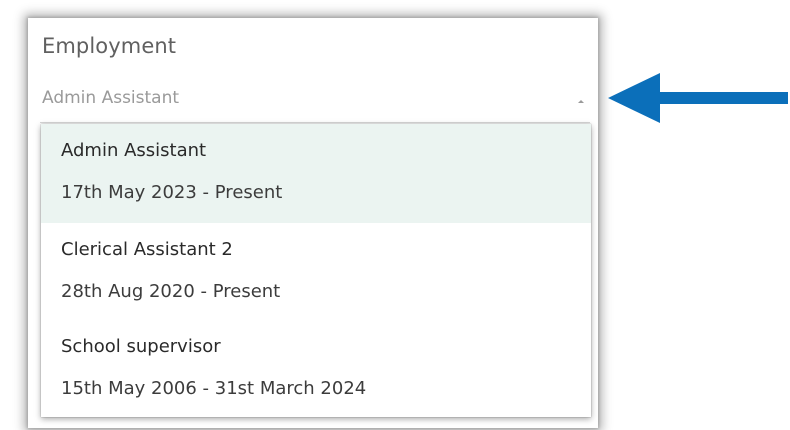  I want to click on arrow-left-shape, so click(698, 98).